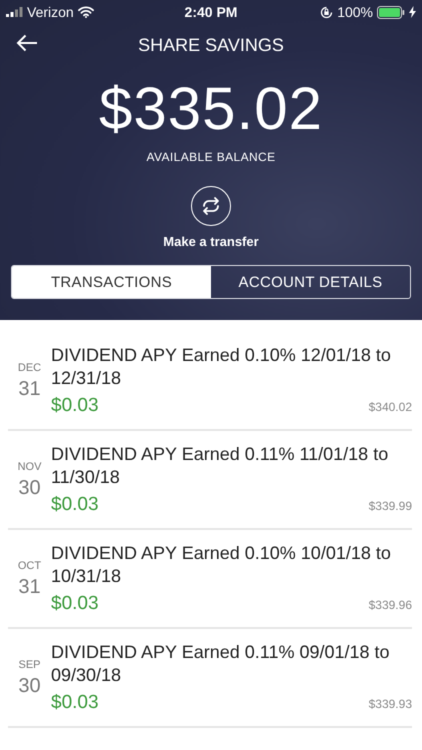 This screenshot has height=750, width=422. I want to click on rotation-lock-icon, so click(327, 12).